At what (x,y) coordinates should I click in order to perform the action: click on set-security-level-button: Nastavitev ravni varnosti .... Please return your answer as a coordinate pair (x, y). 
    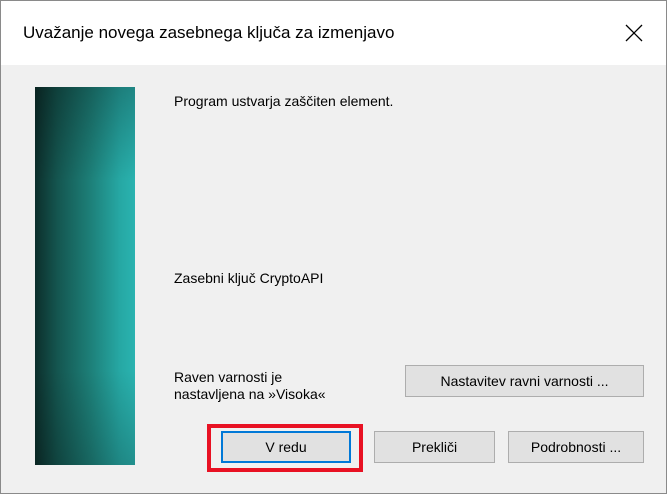
    Looking at the image, I should click on (524, 381).